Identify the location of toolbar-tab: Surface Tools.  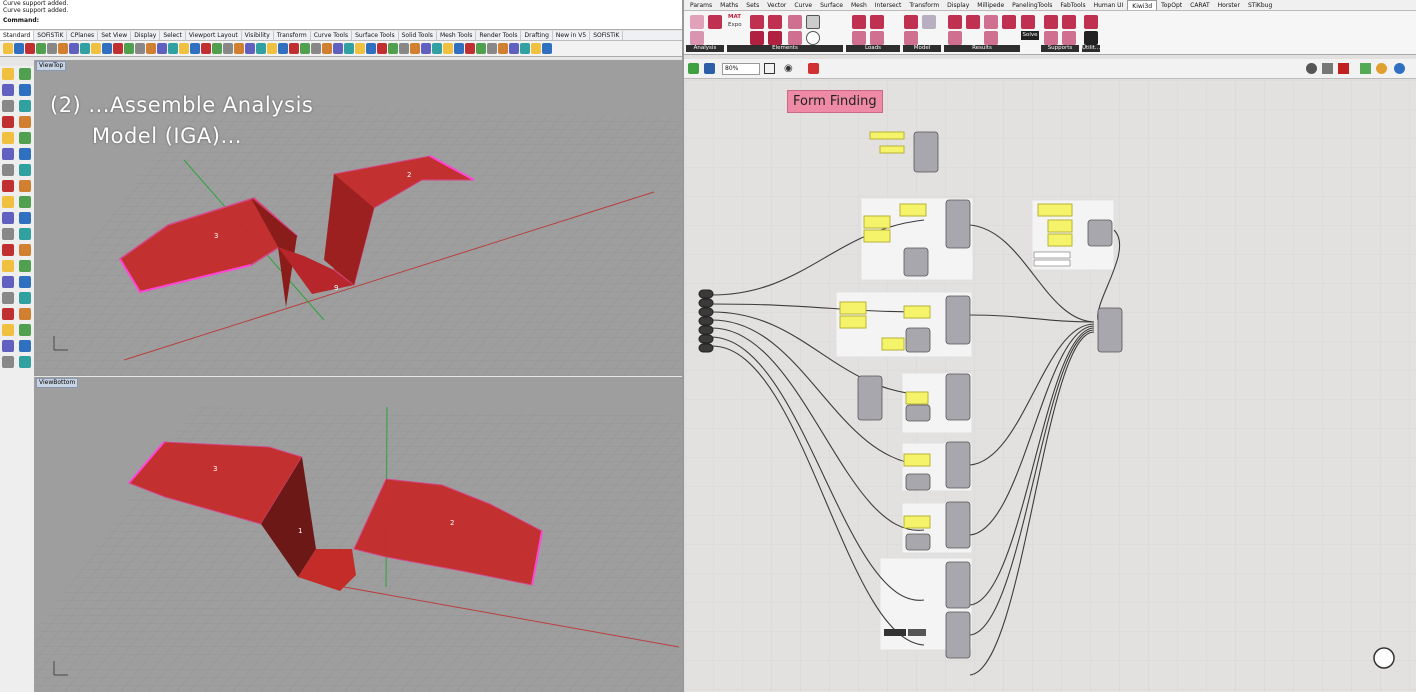
(375, 35).